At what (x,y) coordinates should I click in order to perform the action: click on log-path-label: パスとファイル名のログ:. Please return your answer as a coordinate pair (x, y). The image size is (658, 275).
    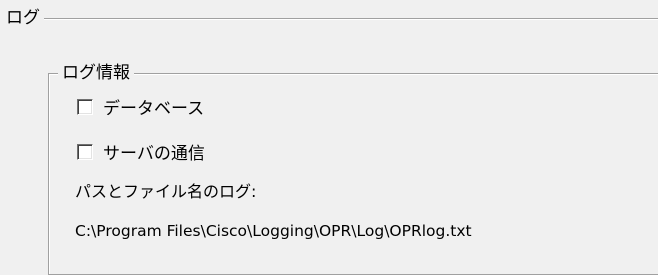
    Looking at the image, I should click on (166, 191).